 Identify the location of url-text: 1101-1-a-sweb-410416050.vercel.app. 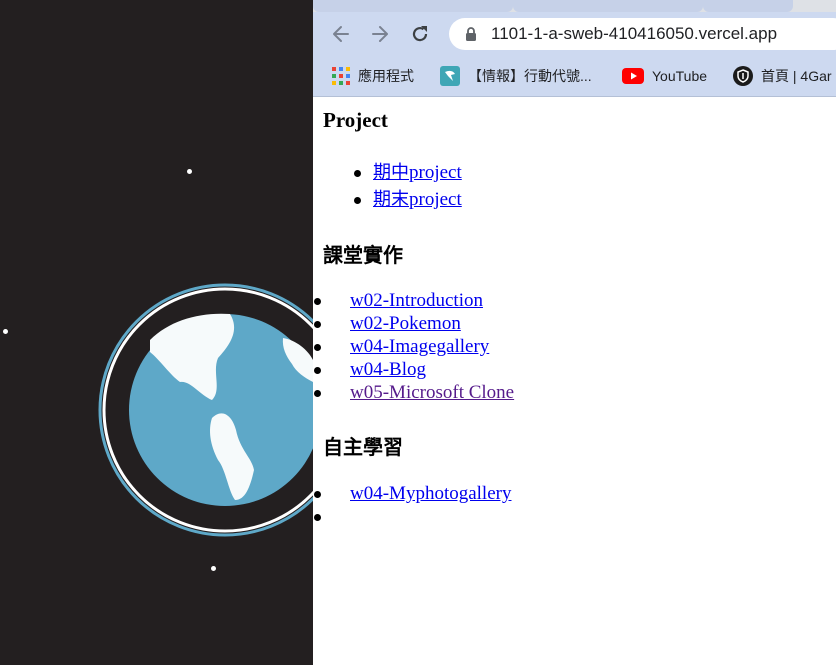
(634, 33).